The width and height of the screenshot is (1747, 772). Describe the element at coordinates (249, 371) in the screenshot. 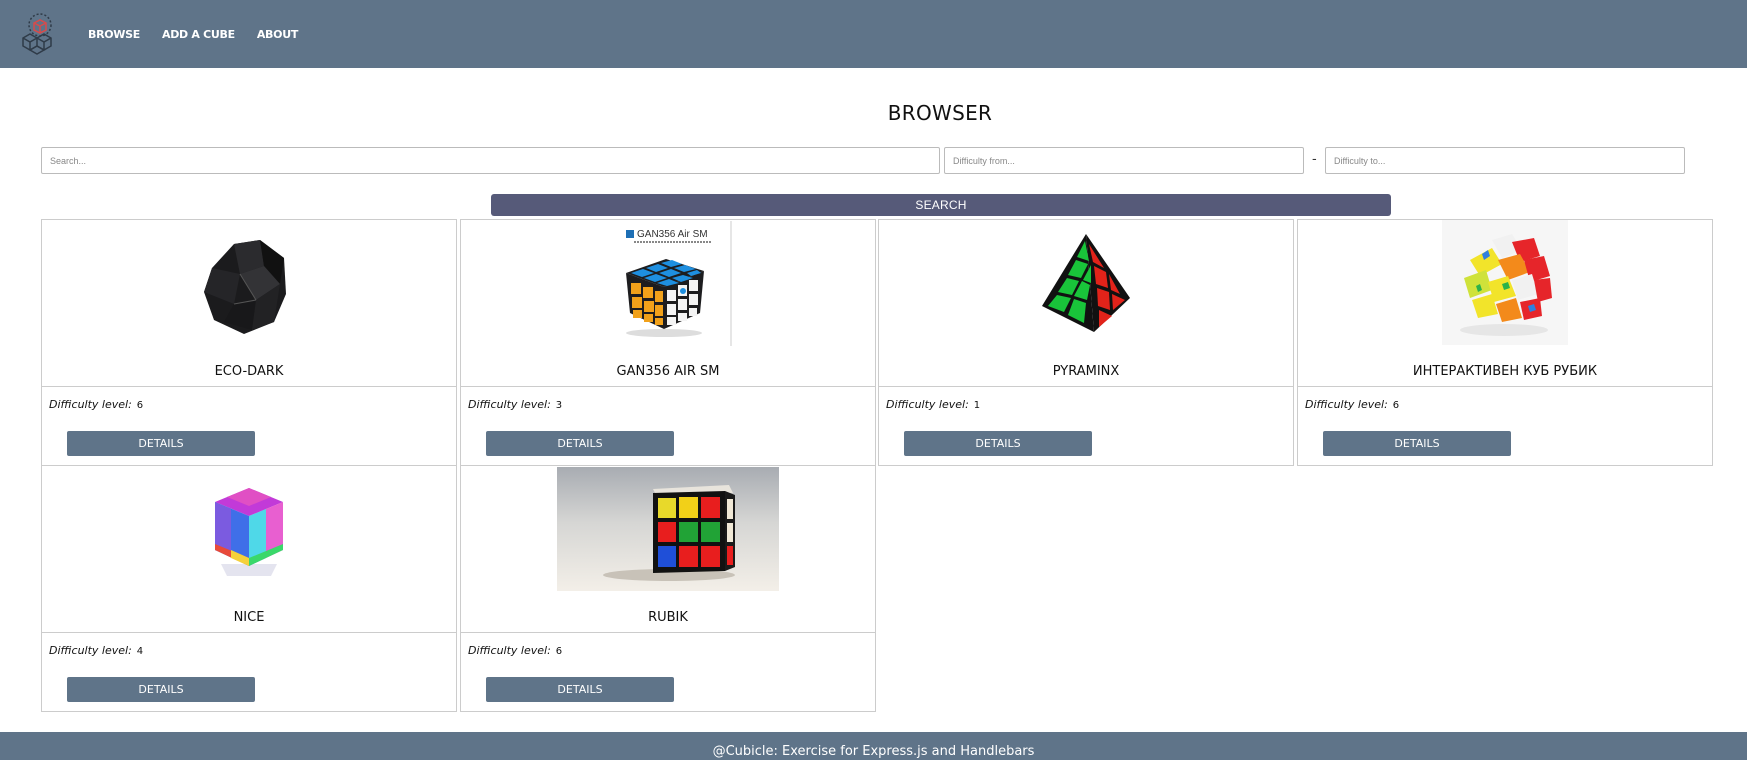

I see `cube-name: ECO-DARK` at that location.